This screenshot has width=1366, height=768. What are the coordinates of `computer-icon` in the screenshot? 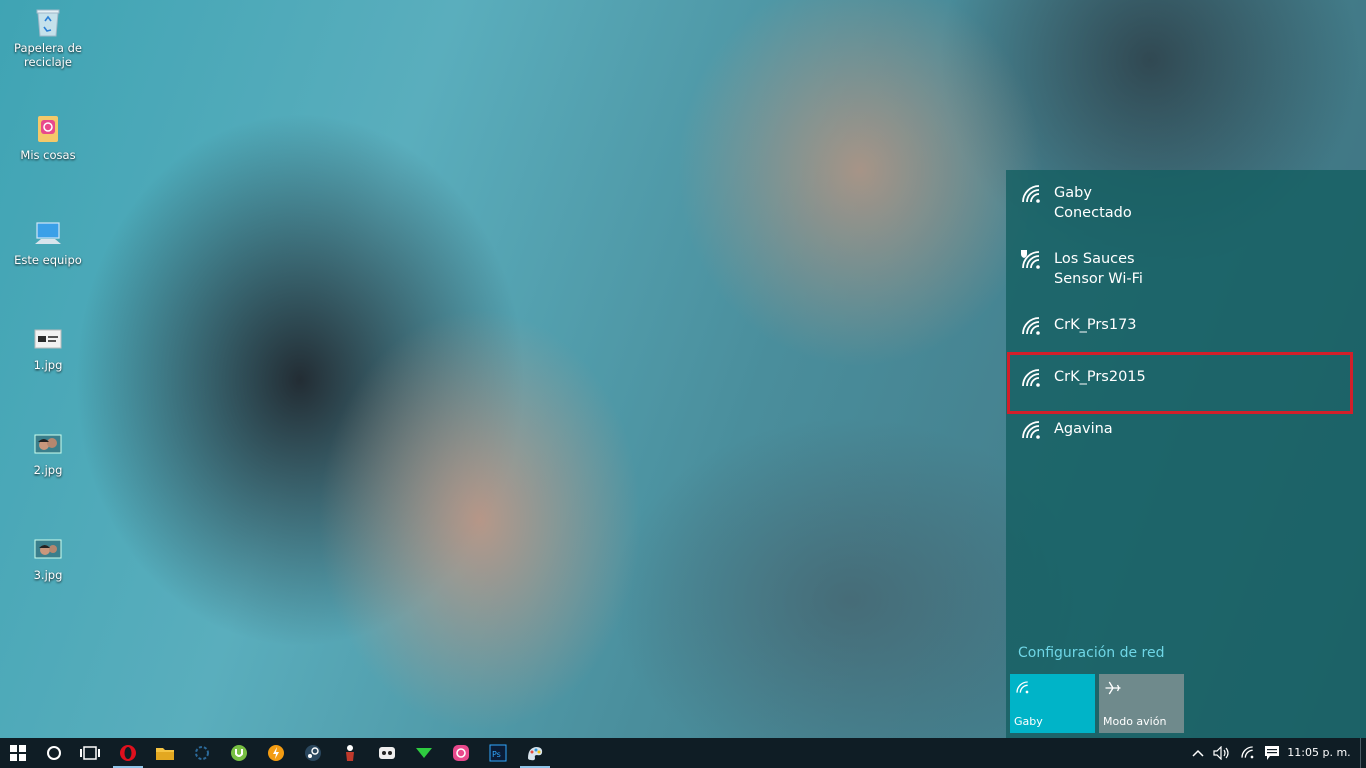 It's located at (48, 234).